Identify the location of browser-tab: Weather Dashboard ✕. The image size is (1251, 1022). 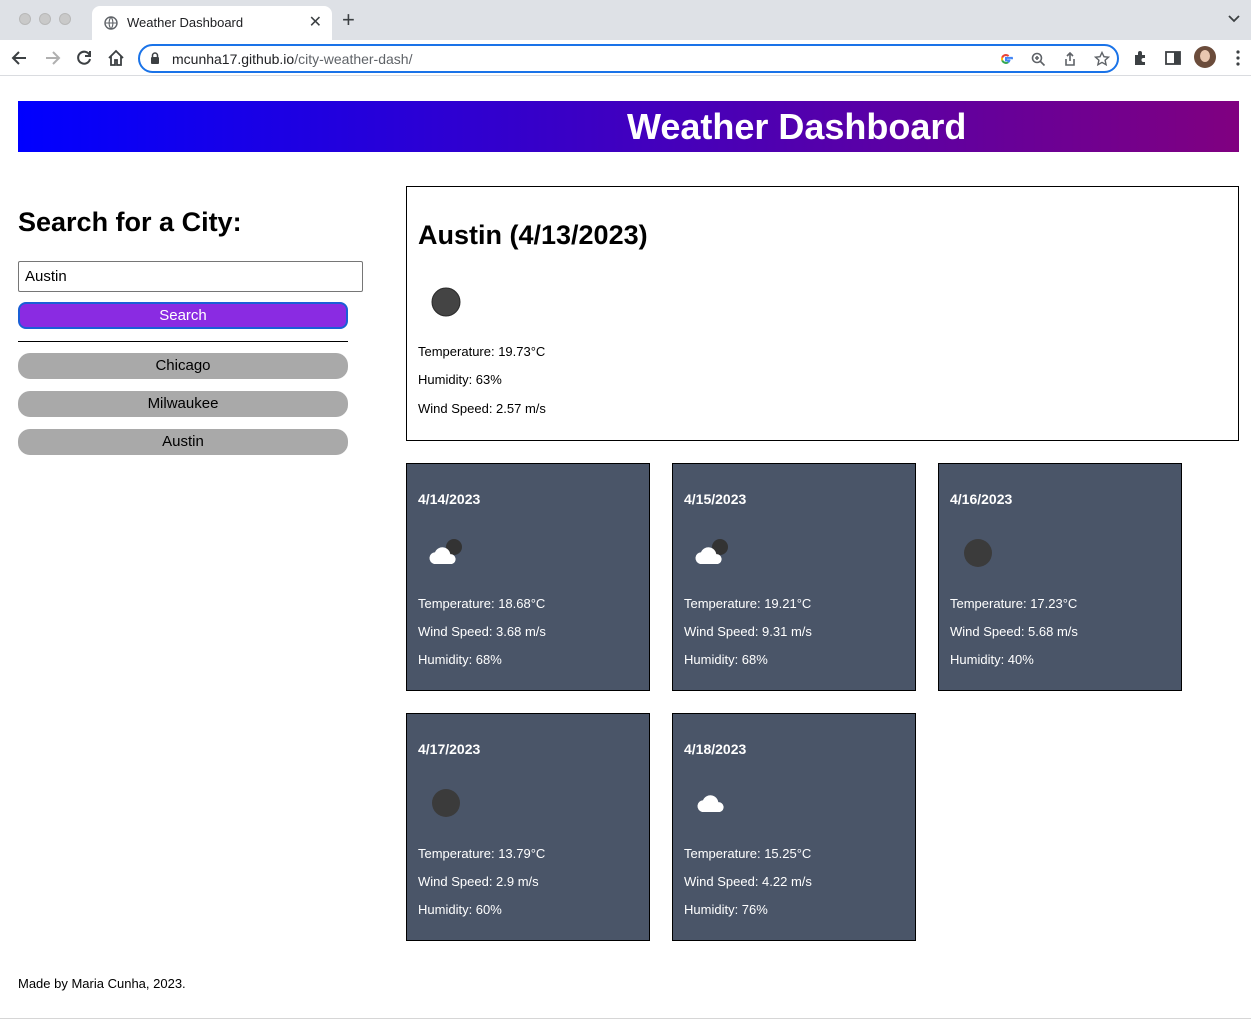
(212, 23).